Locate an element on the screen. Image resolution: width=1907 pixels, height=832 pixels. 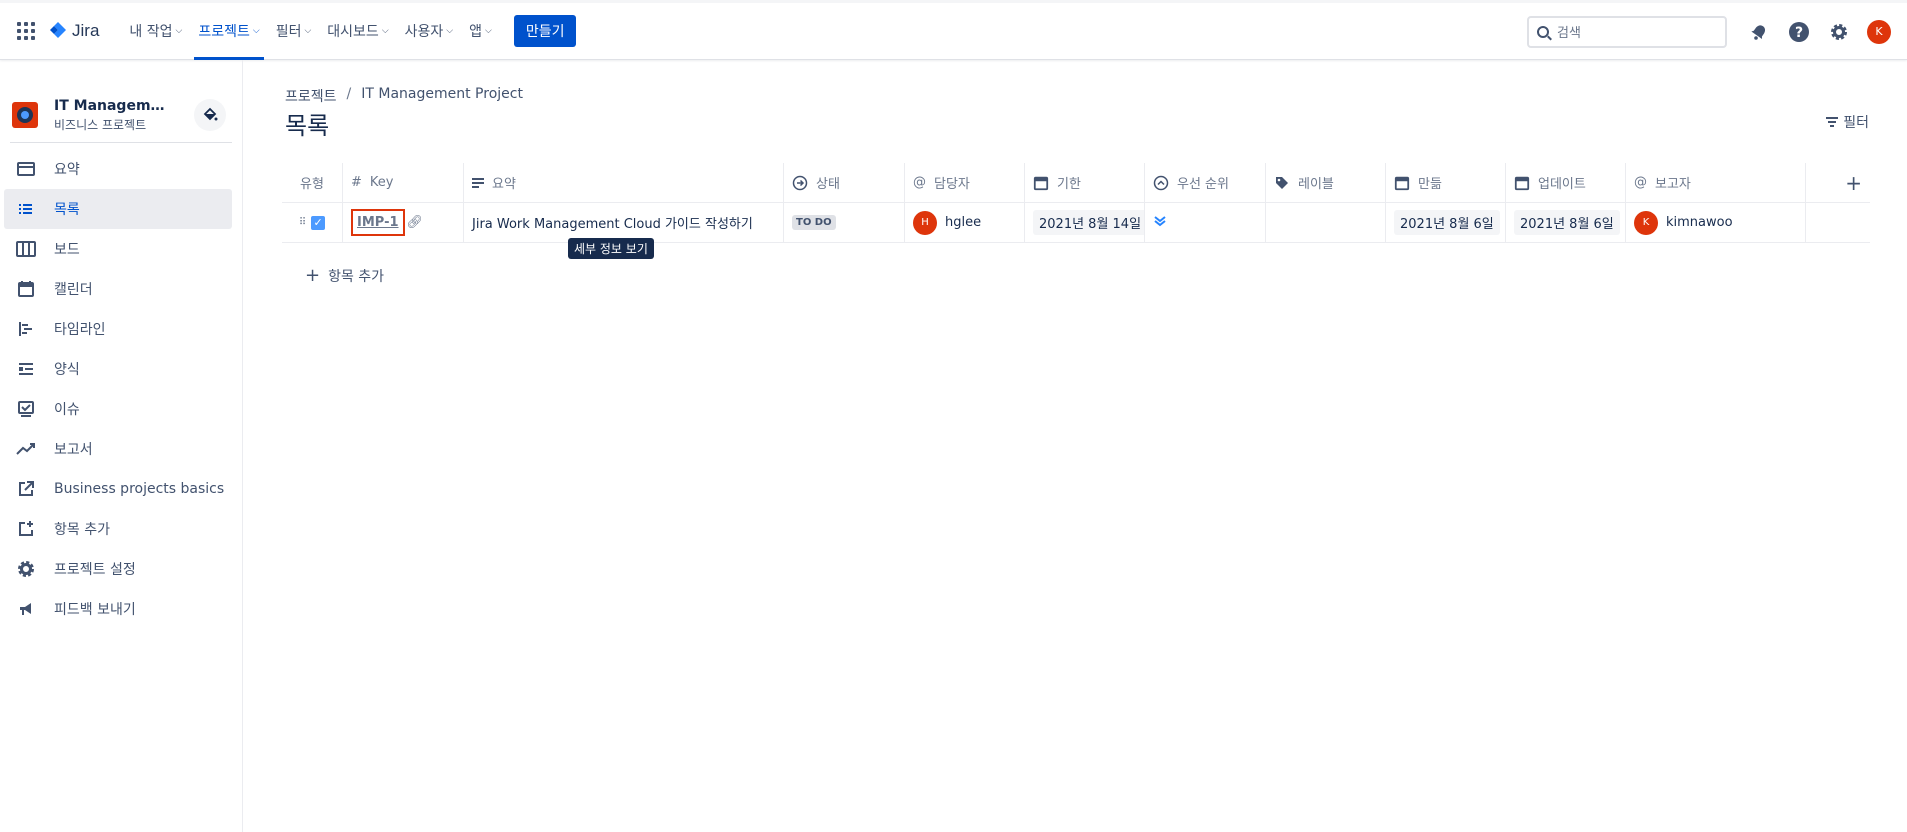
nav-right-group: 검색 ? K is located at coordinates (1717, 31).